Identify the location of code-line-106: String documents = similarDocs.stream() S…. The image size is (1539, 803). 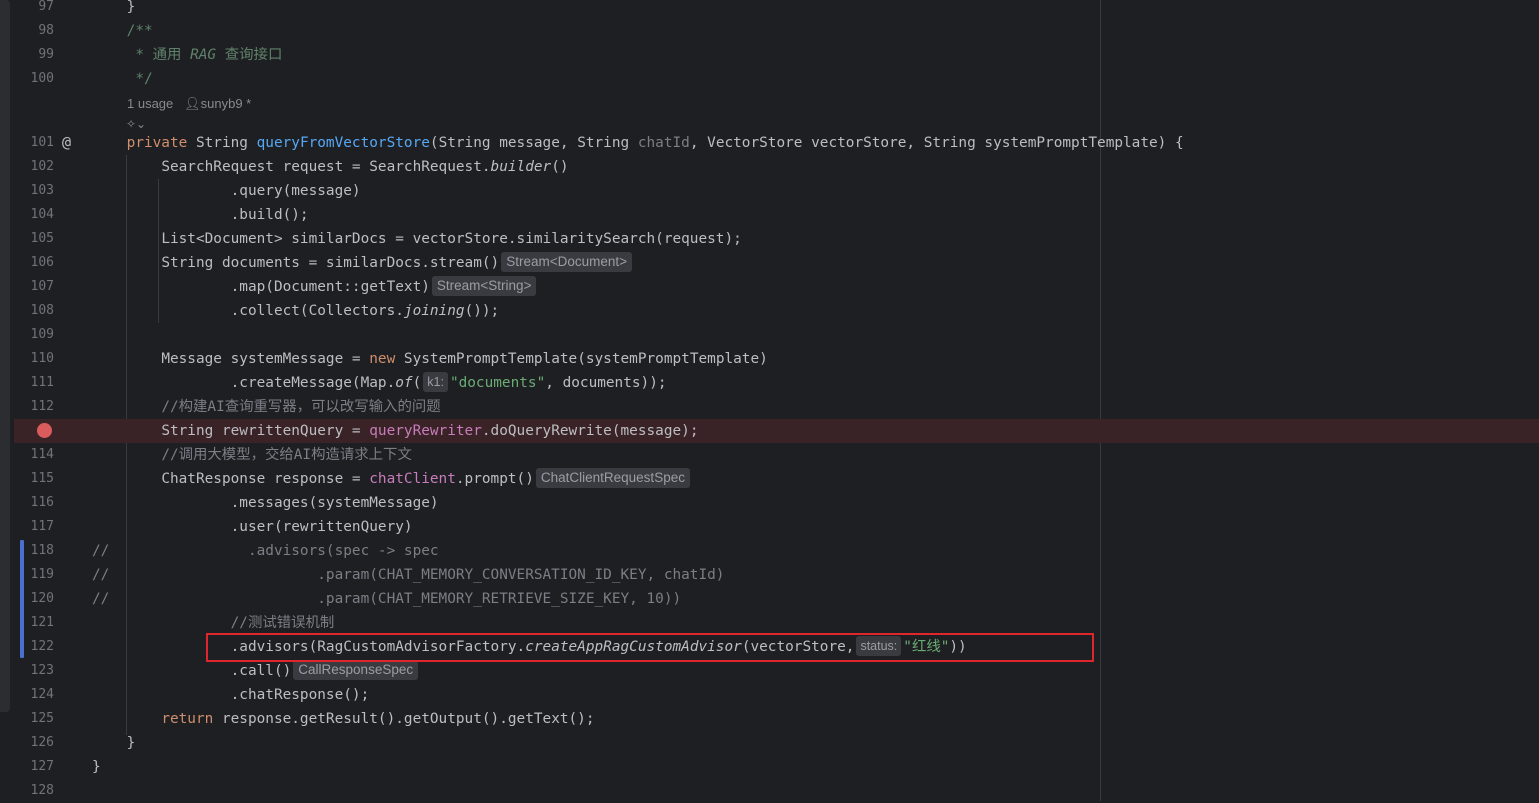
(363, 263).